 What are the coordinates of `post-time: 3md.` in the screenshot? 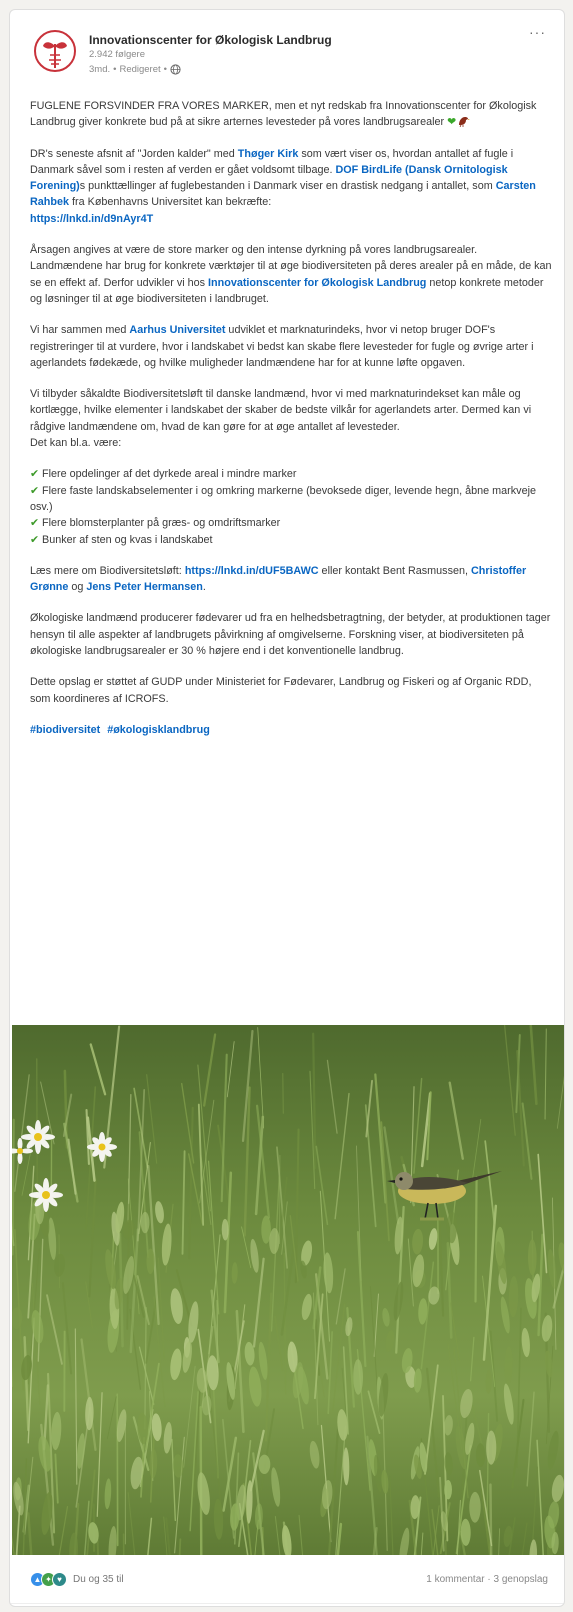 It's located at (100, 69).